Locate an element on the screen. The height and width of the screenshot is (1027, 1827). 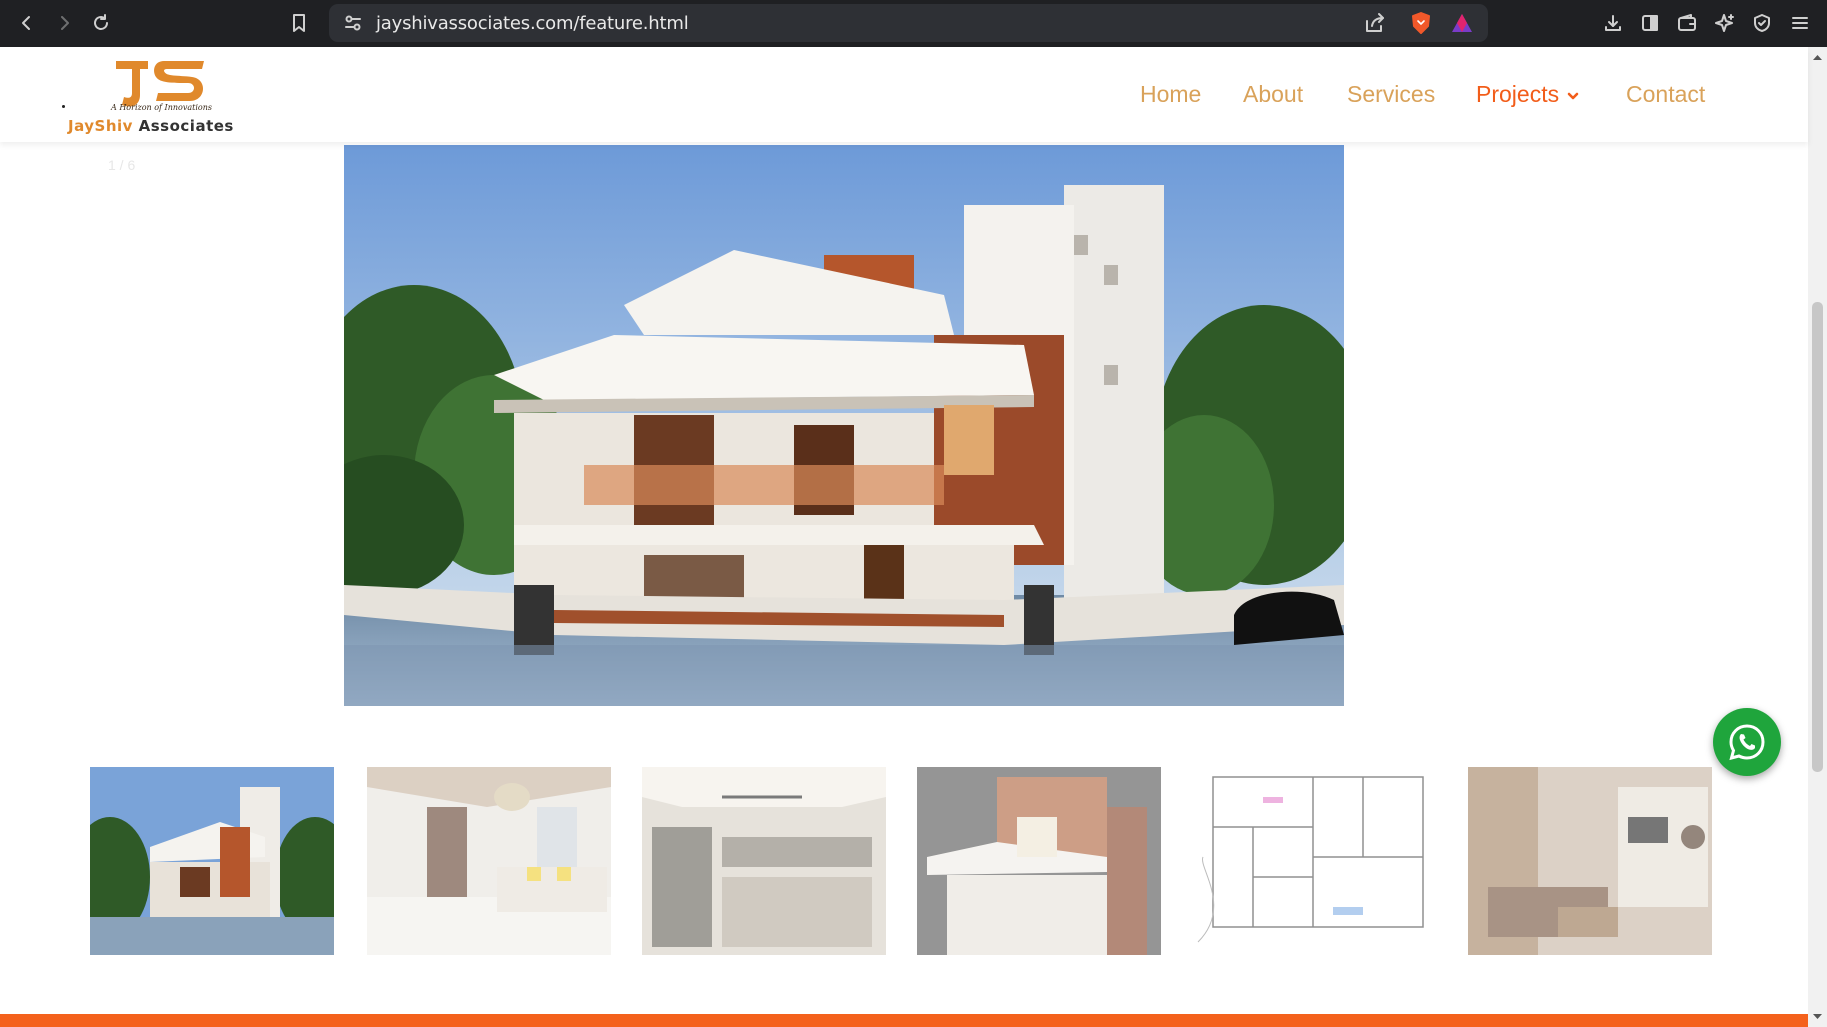
back-button is located at coordinates (27, 23).